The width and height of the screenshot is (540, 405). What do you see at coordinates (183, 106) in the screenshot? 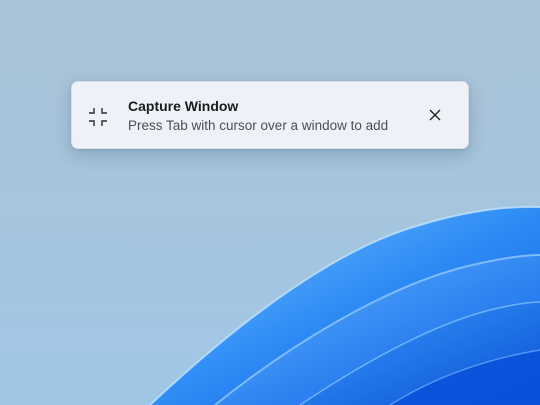
I see `toast-title: Capture Window` at bounding box center [183, 106].